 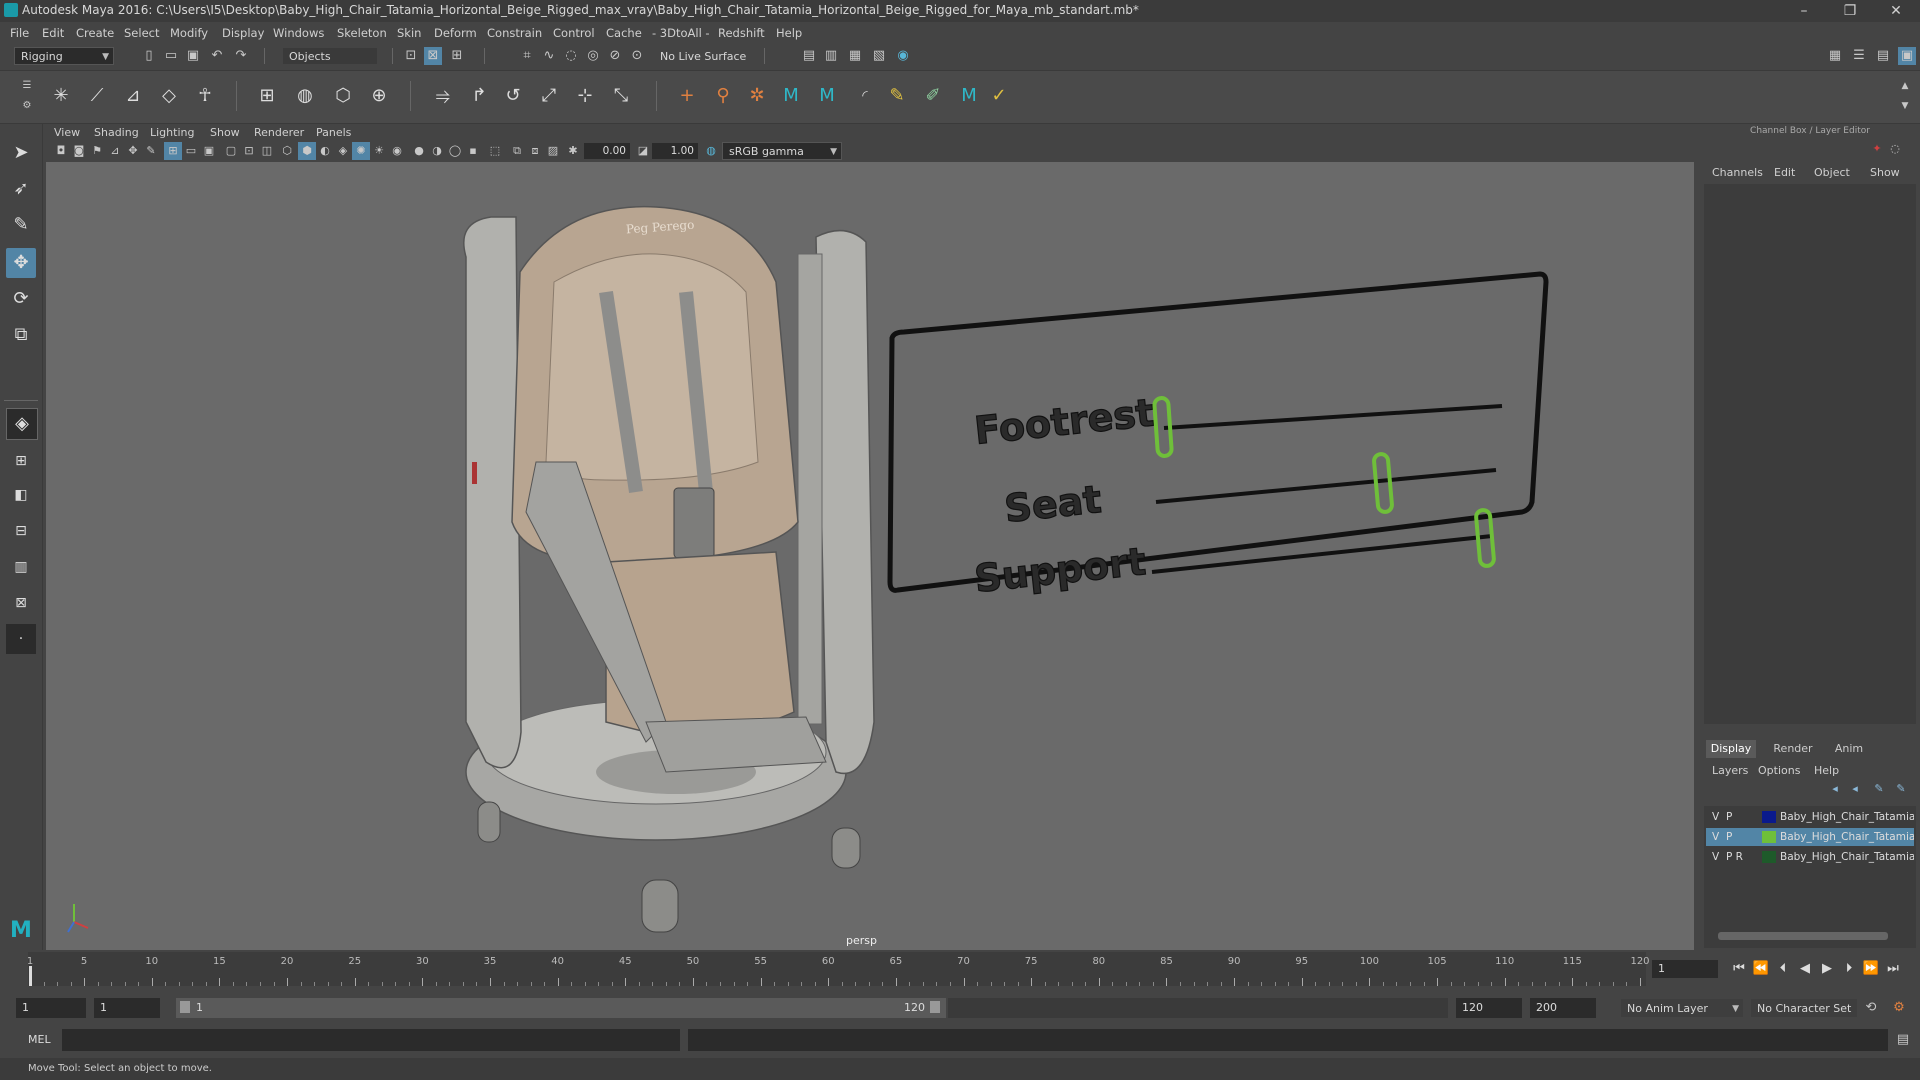 I want to click on channel-box-pin-icon: ✦, so click(x=1877, y=149).